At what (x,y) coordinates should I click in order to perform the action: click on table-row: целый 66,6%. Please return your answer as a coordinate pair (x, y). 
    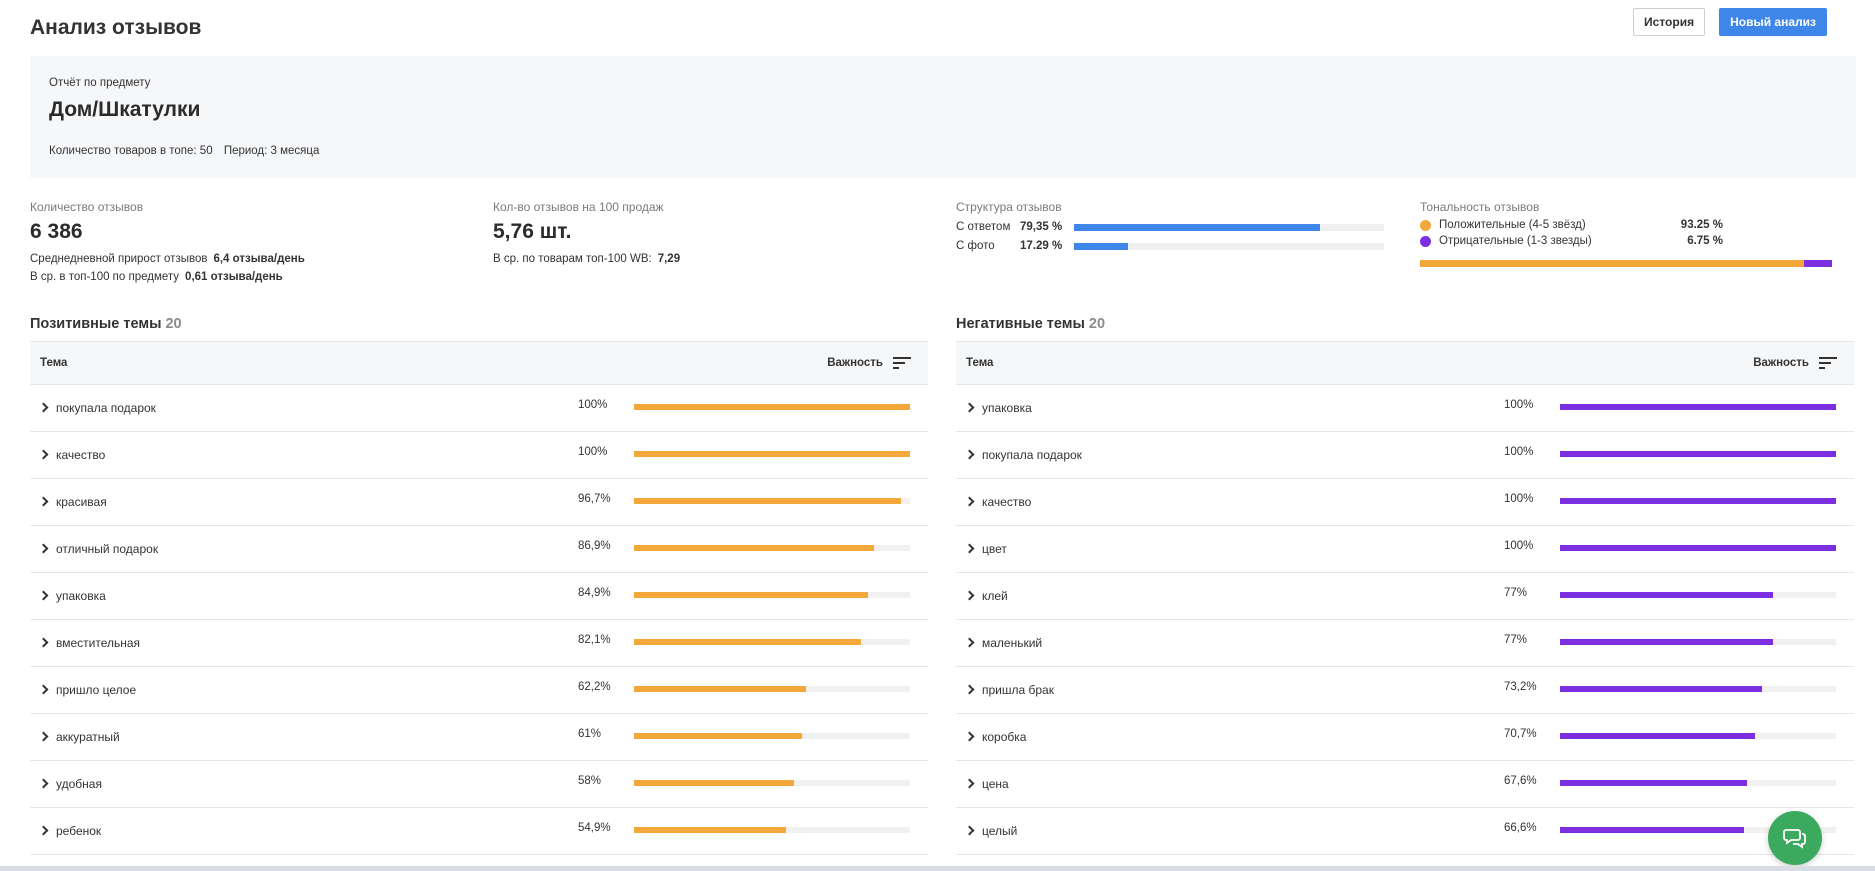
    Looking at the image, I should click on (1405, 831).